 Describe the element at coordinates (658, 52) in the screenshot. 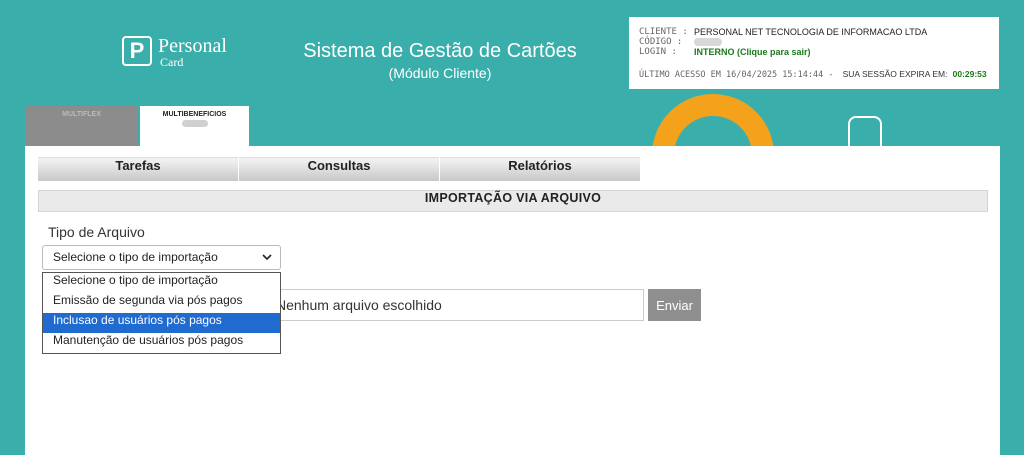

I see `login-key: LOGIN :` at that location.